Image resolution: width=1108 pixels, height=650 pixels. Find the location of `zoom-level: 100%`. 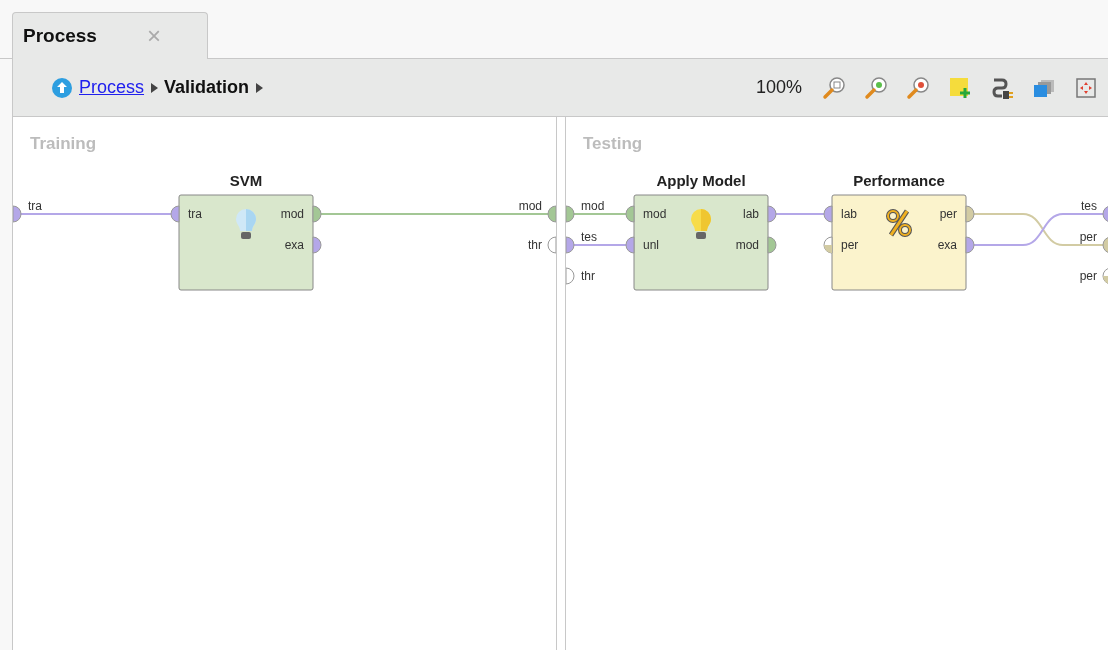

zoom-level: 100% is located at coordinates (778, 87).